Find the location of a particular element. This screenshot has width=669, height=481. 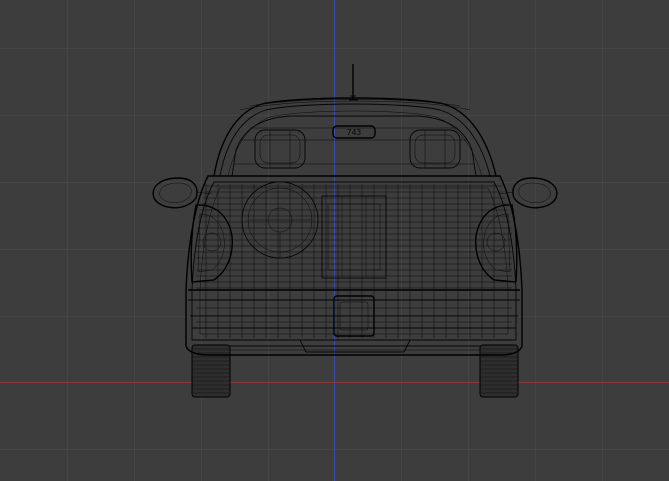

license-plate-area is located at coordinates (354, 237).